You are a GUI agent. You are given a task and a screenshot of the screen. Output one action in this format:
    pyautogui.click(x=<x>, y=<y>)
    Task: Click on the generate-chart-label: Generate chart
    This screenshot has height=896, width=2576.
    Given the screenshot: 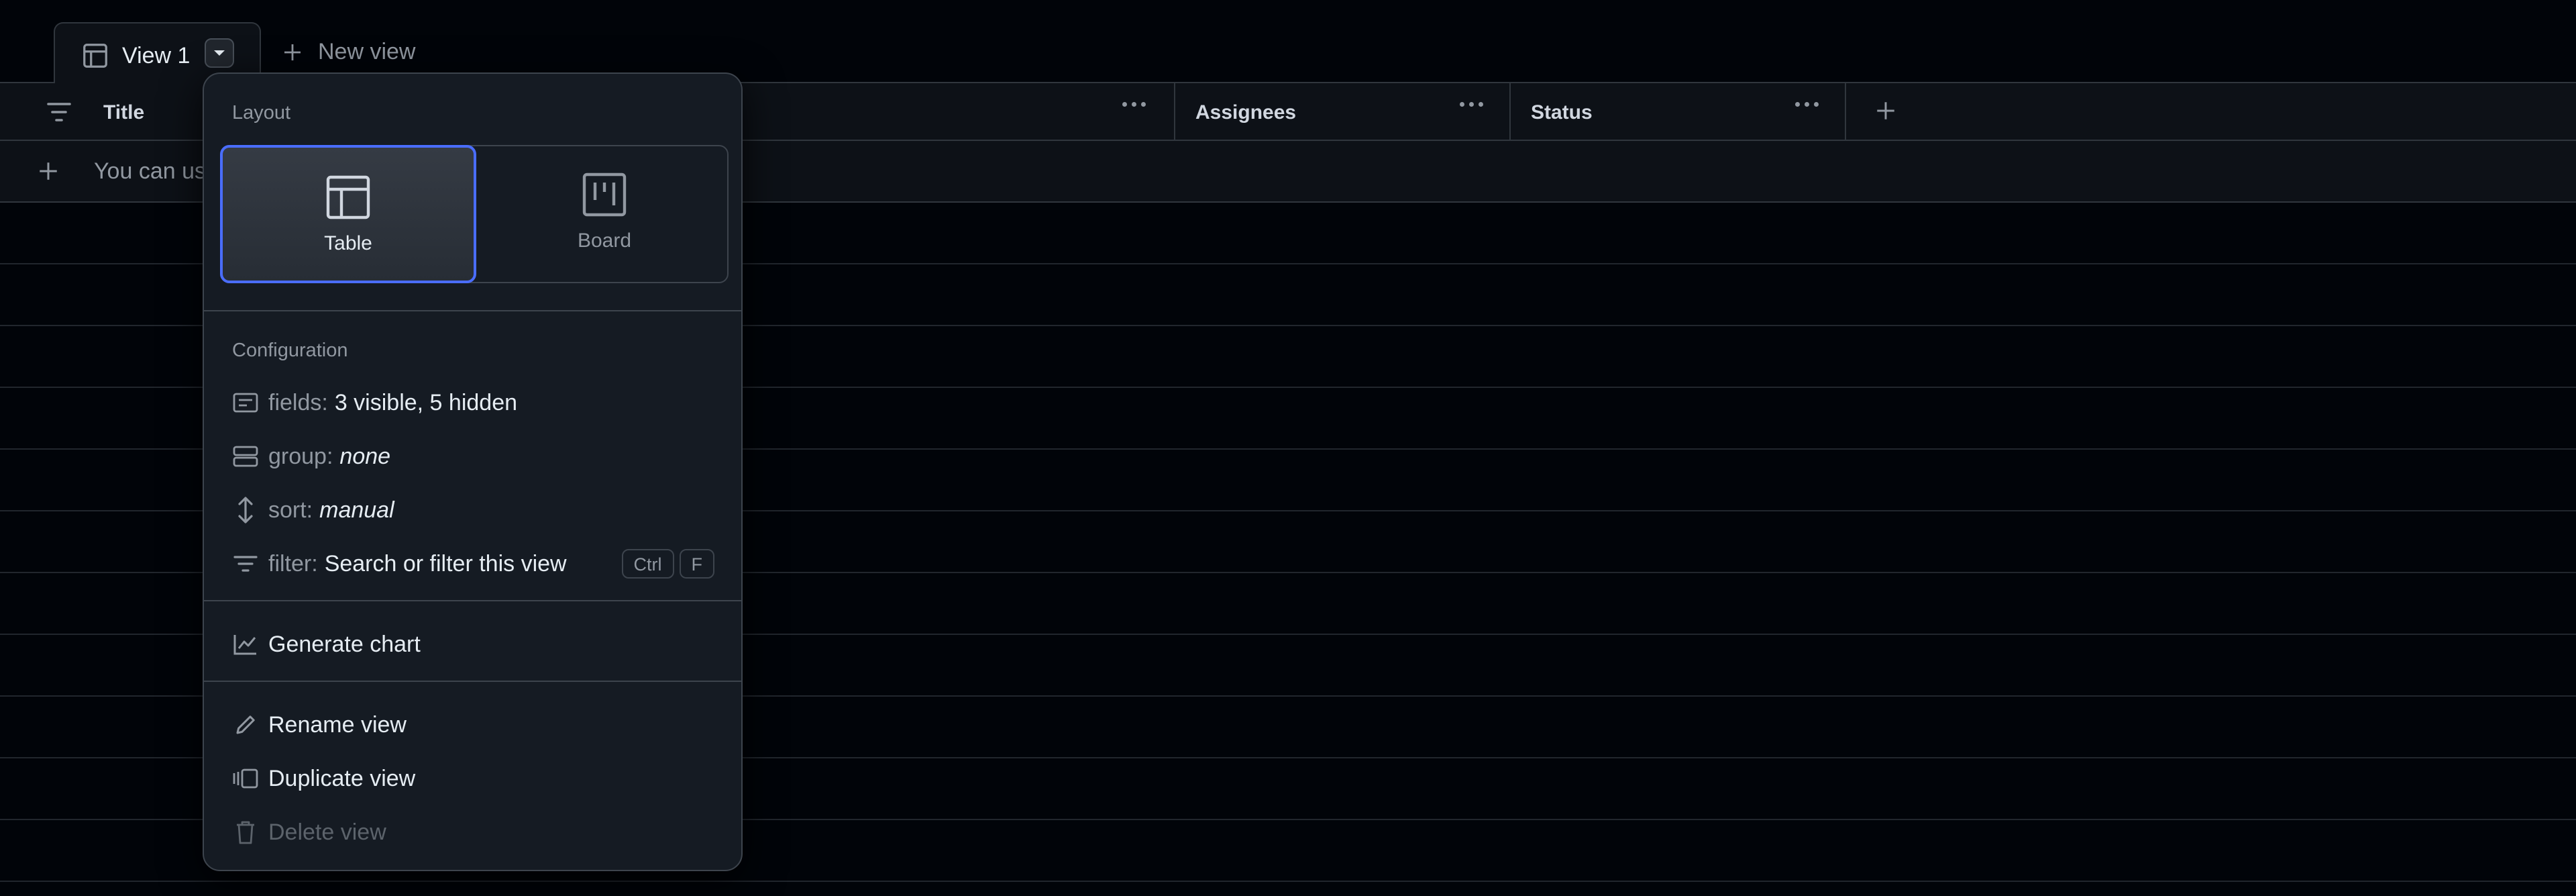 What is the action you would take?
    pyautogui.click(x=344, y=644)
    